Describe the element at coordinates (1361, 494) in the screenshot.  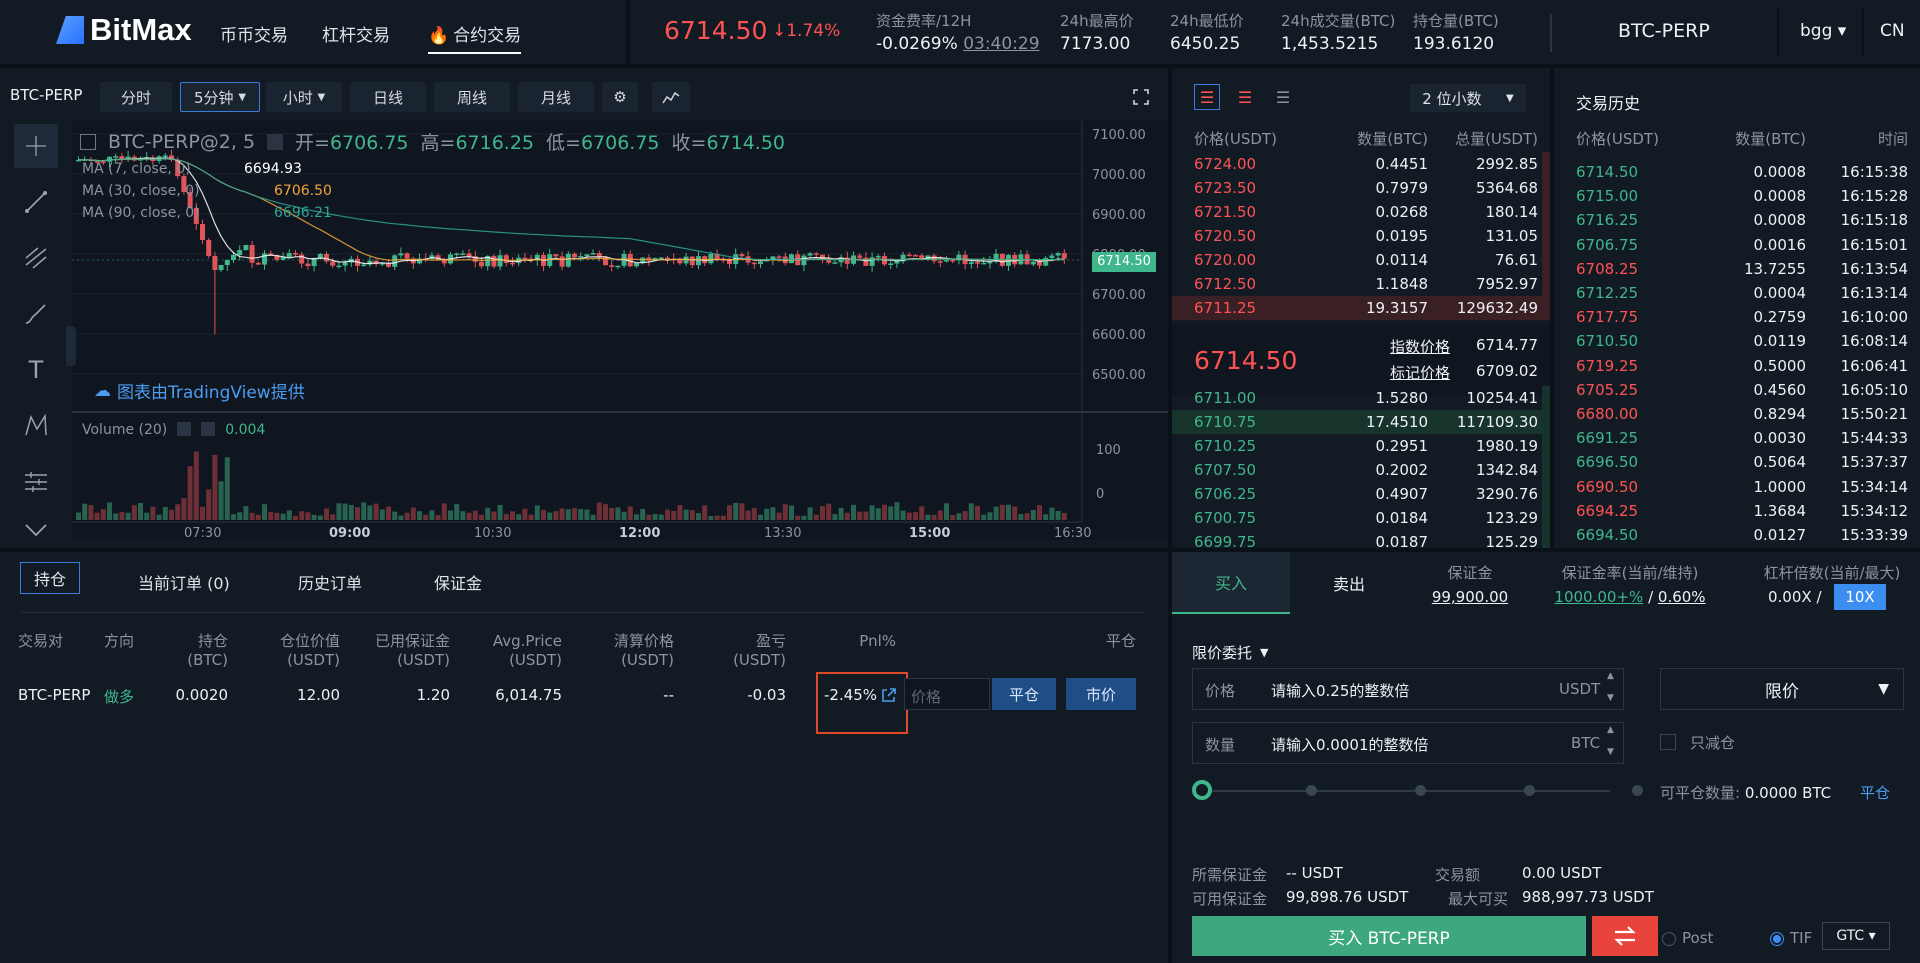
I see `bid-row: 6706.25 0.4907 3290.76` at that location.